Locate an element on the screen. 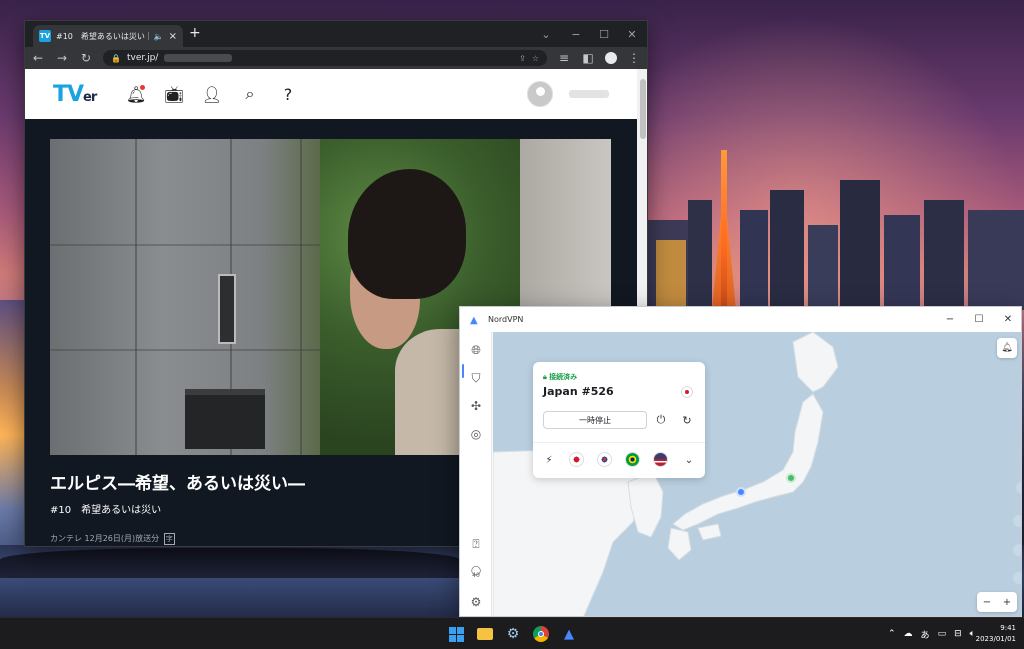  chrome-icon is located at coordinates (541, 634).